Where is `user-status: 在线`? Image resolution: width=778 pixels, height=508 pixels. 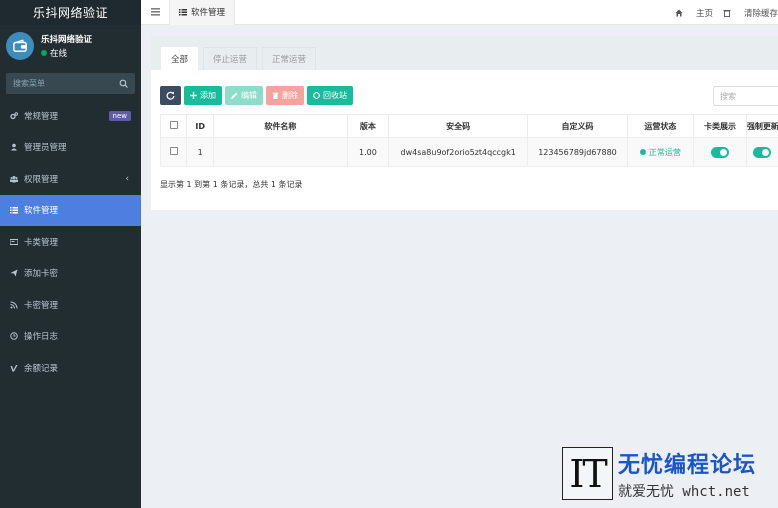 user-status: 在线 is located at coordinates (66, 53).